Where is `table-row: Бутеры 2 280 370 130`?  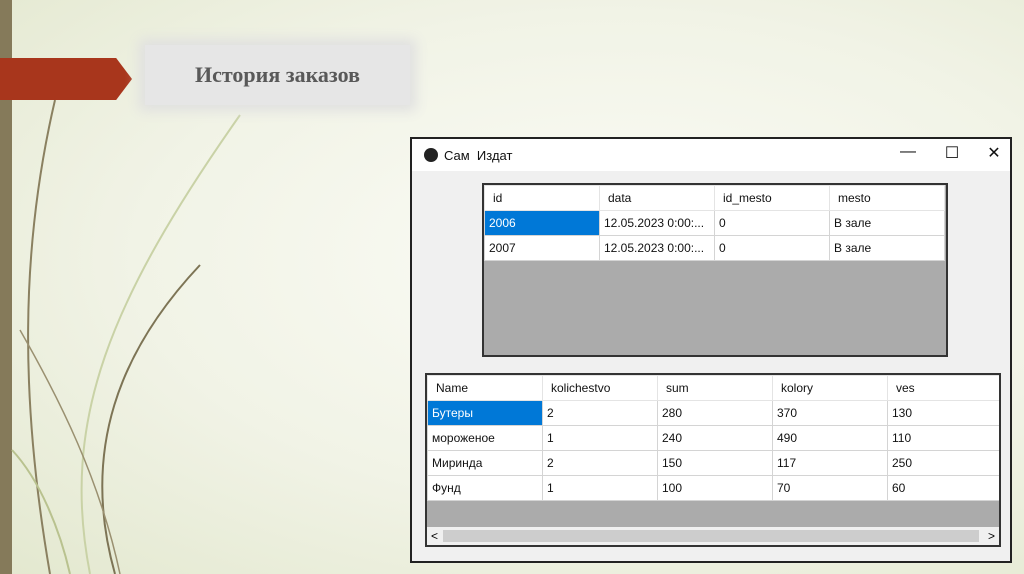
table-row: Бутеры 2 280 370 130 is located at coordinates (713, 413).